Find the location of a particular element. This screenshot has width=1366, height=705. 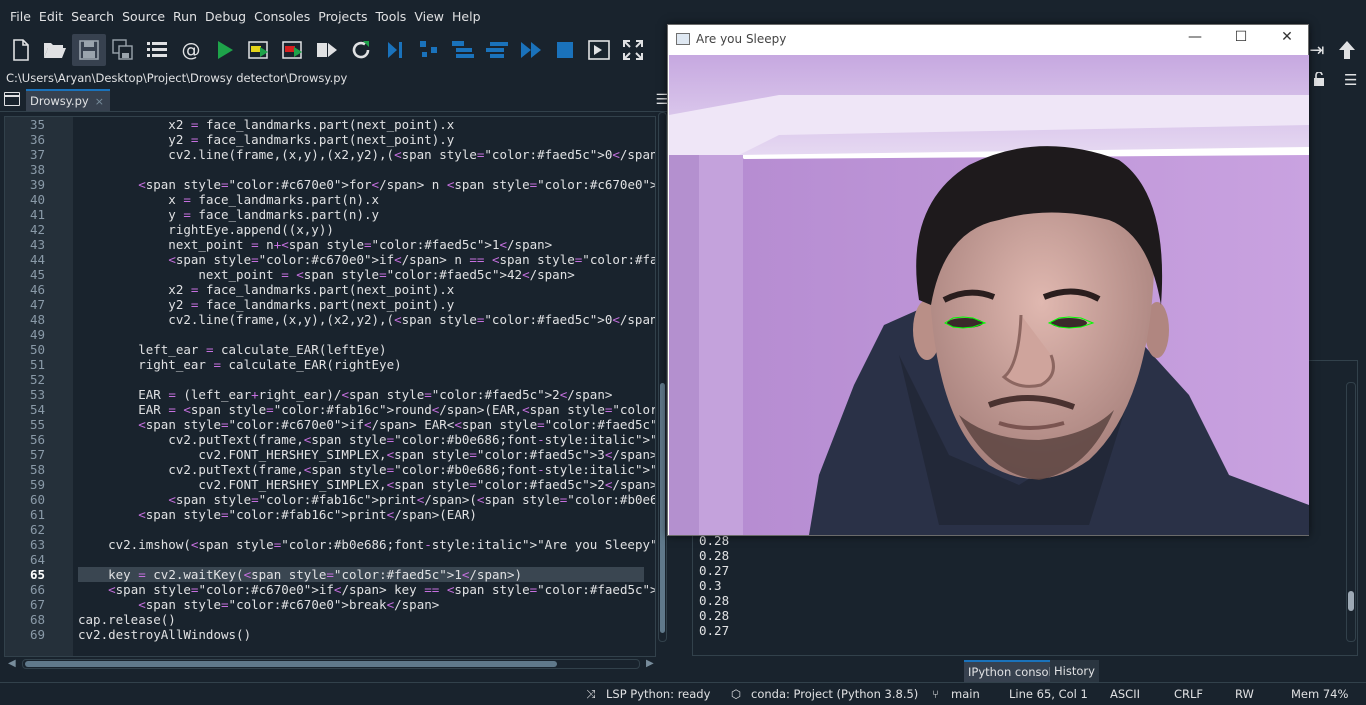

tab-drowsy-py: Drowsy.py × is located at coordinates (68, 100).